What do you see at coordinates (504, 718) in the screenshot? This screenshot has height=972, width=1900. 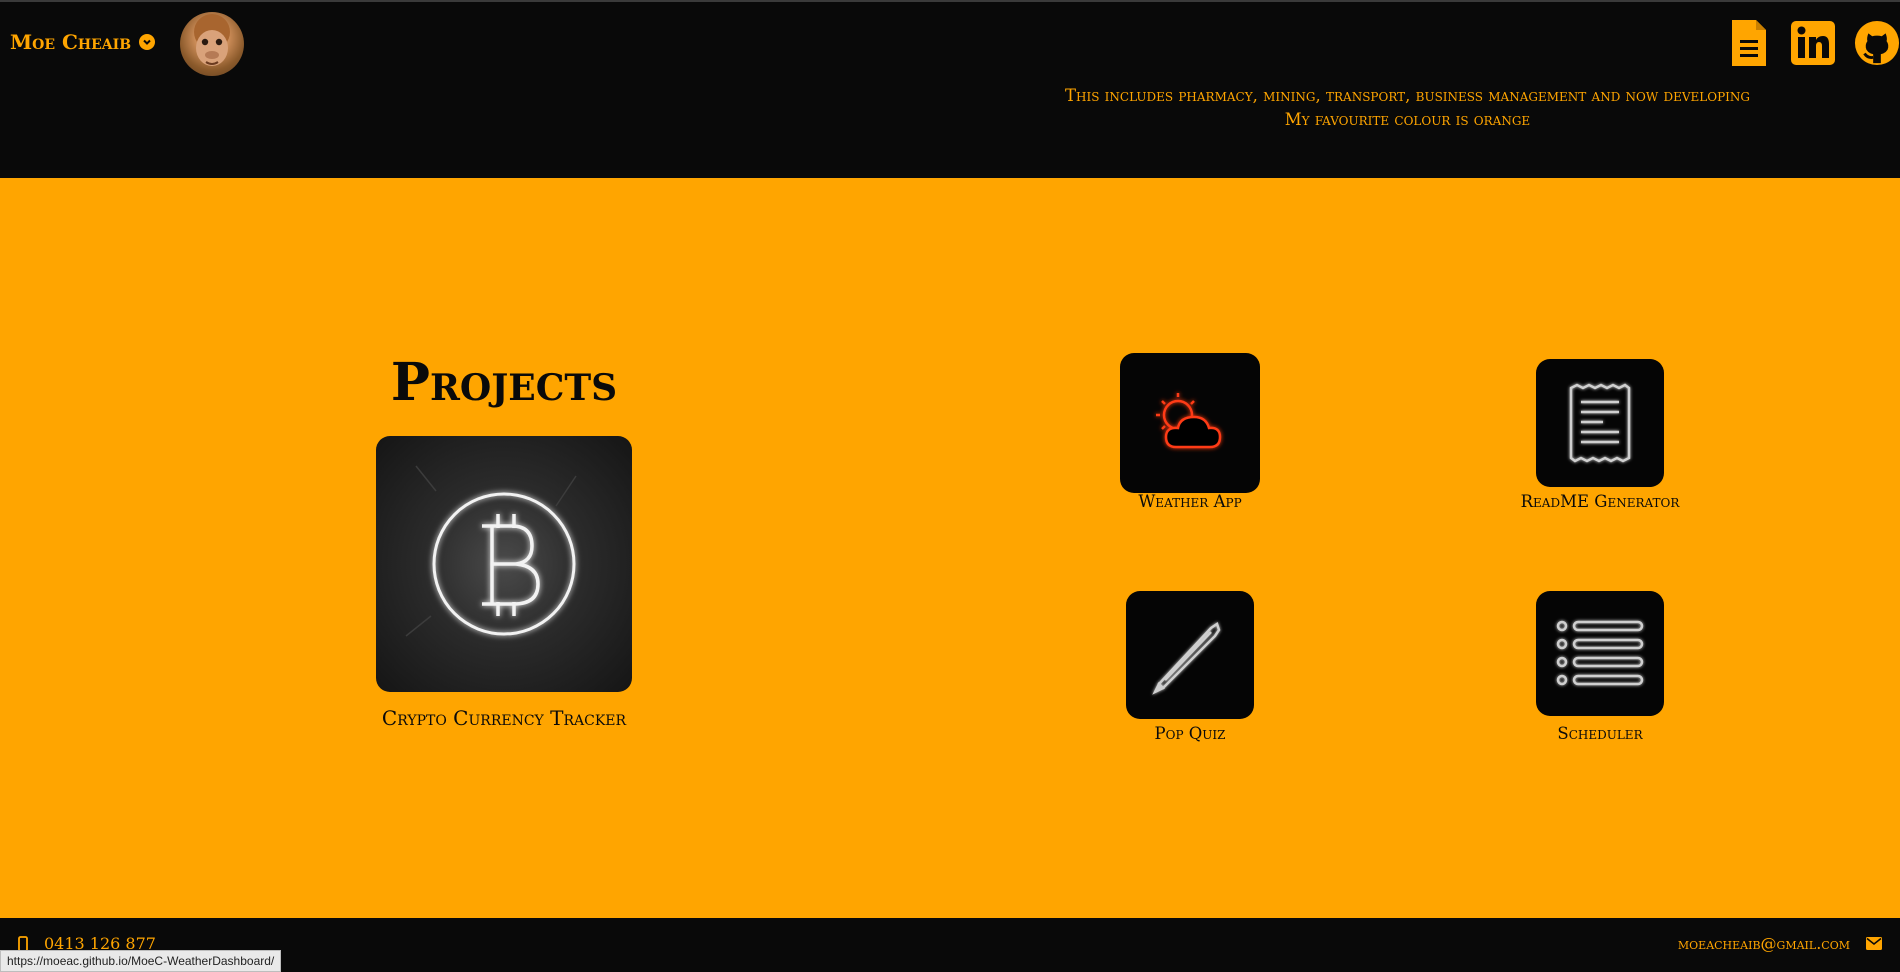 I see `crypto-tracker-label: Crypto Currency Tracker` at bounding box center [504, 718].